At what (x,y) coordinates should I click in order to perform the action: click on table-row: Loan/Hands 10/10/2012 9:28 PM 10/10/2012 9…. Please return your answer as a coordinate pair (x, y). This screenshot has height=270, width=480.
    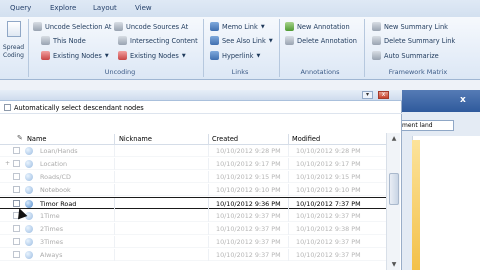
    Looking at the image, I should click on (193, 151).